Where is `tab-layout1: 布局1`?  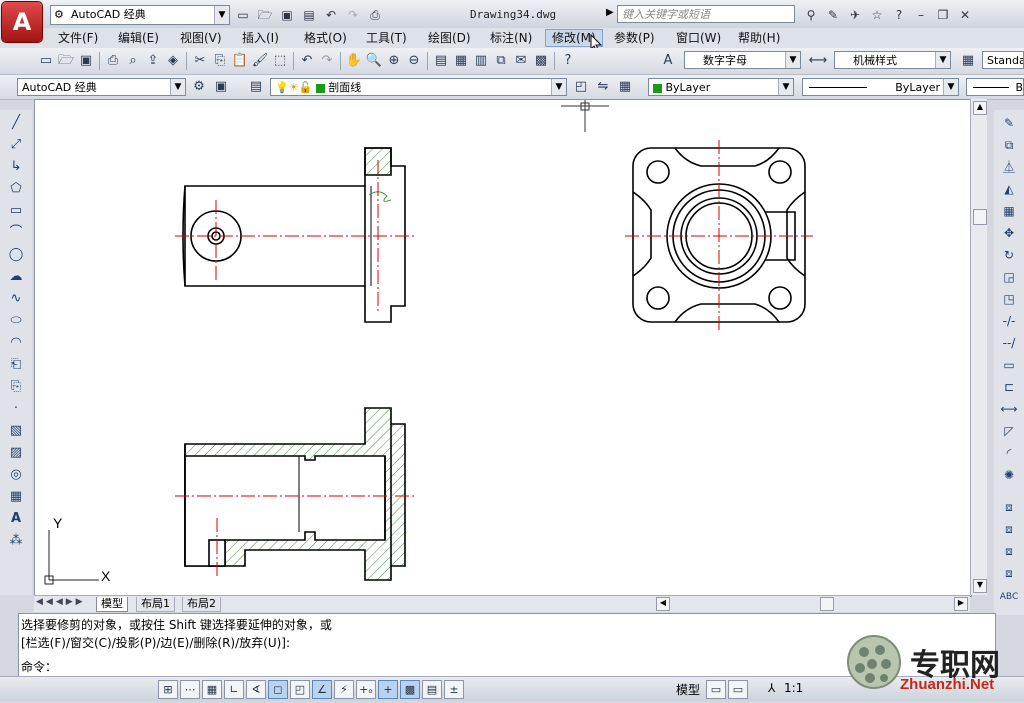 tab-layout1: 布局1 is located at coordinates (155, 604).